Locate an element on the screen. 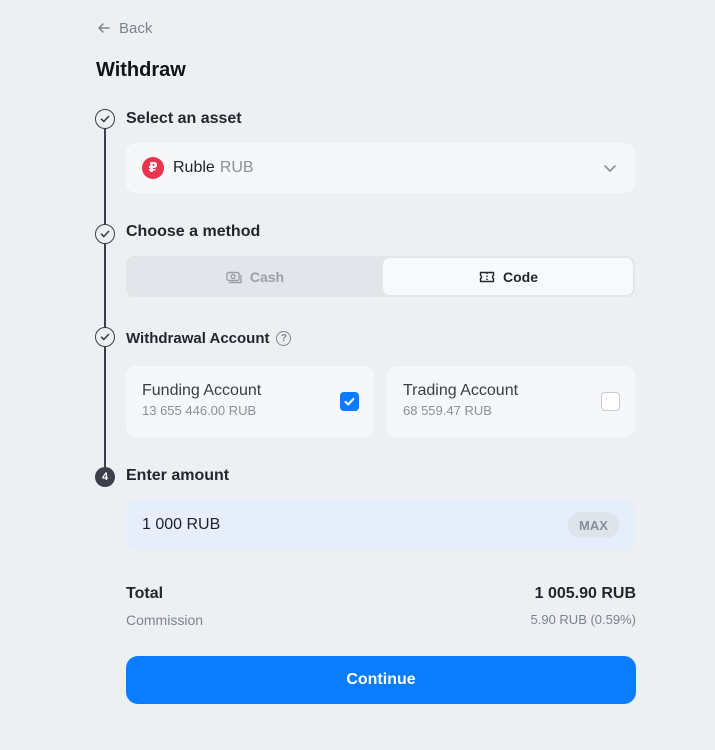 The width and height of the screenshot is (715, 750). ruble-coin-icon: ₽ is located at coordinates (153, 168).